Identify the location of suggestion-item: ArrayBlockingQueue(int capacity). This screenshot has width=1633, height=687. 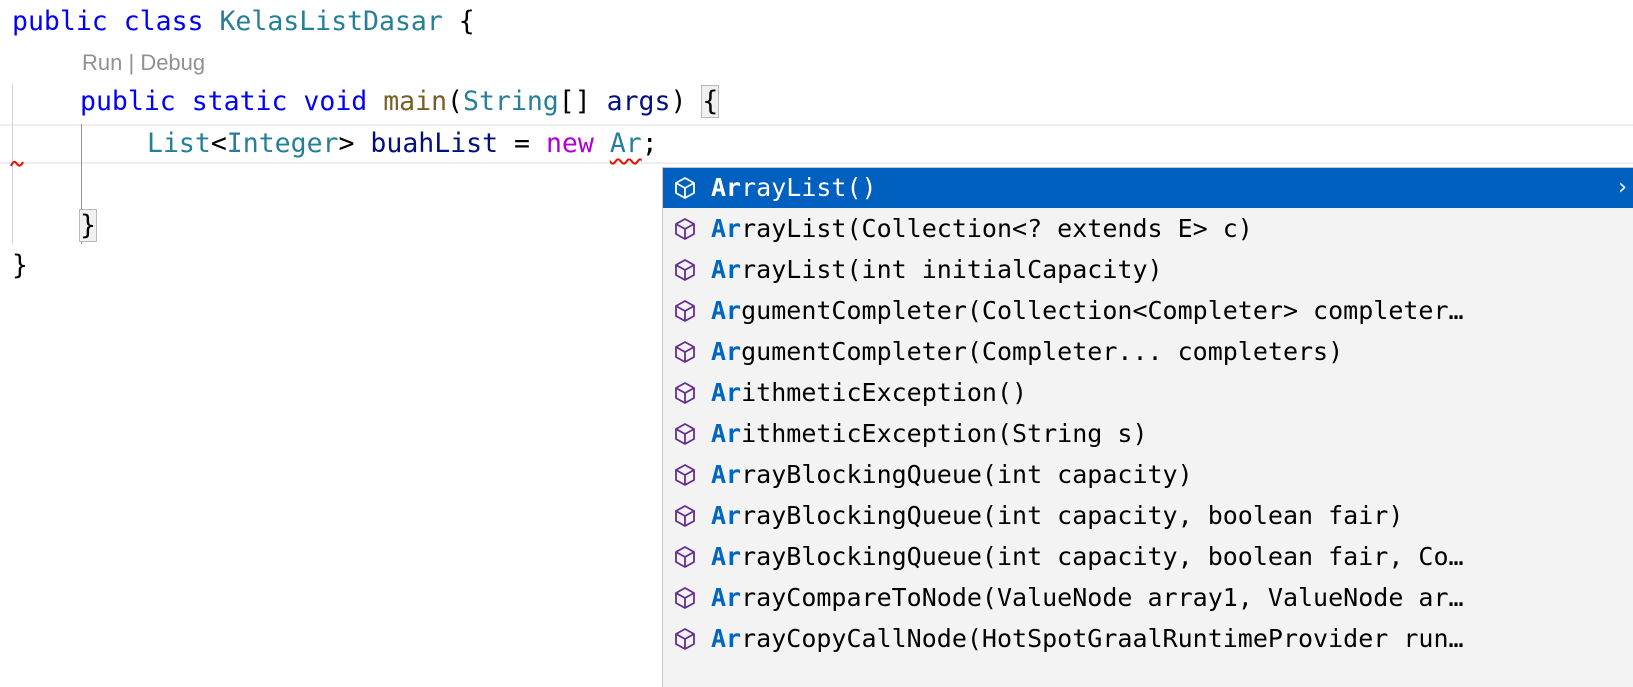
(1148, 474).